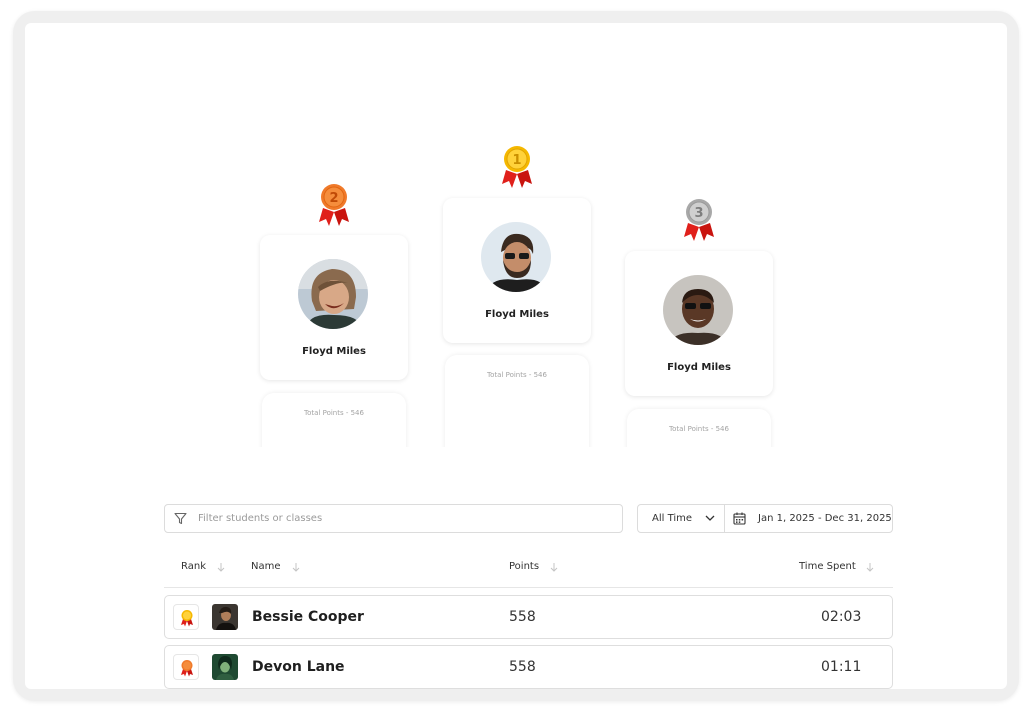  What do you see at coordinates (180, 518) in the screenshot?
I see `filter-icon` at bounding box center [180, 518].